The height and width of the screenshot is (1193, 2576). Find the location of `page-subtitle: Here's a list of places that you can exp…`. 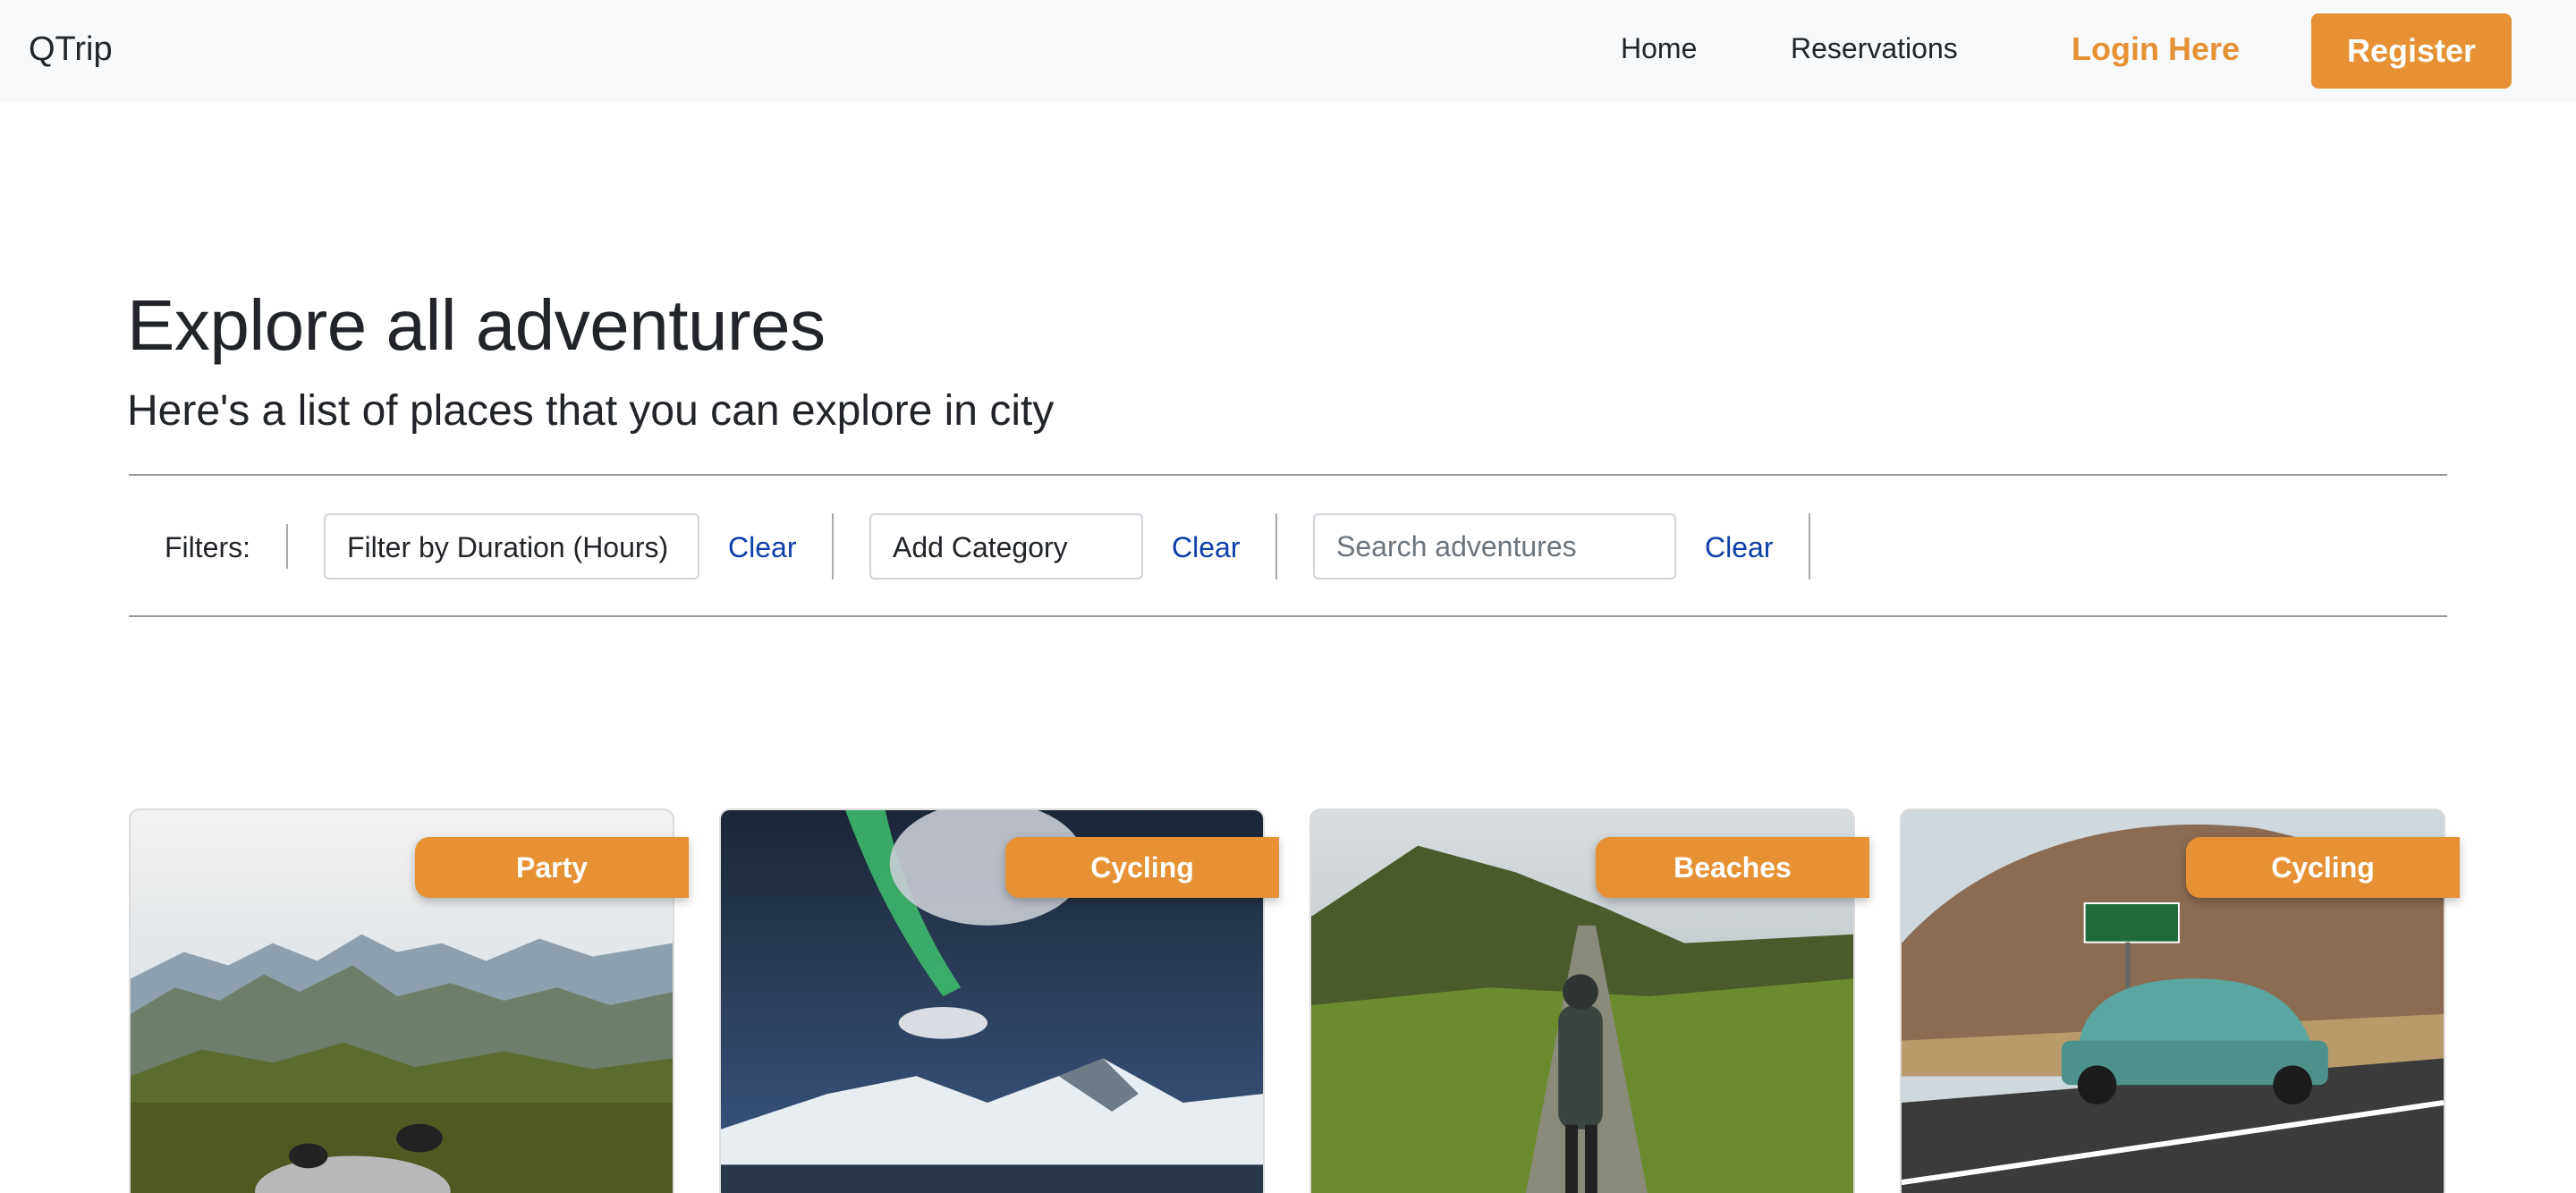

page-subtitle: Here's a list of places that you can exp… is located at coordinates (591, 411).